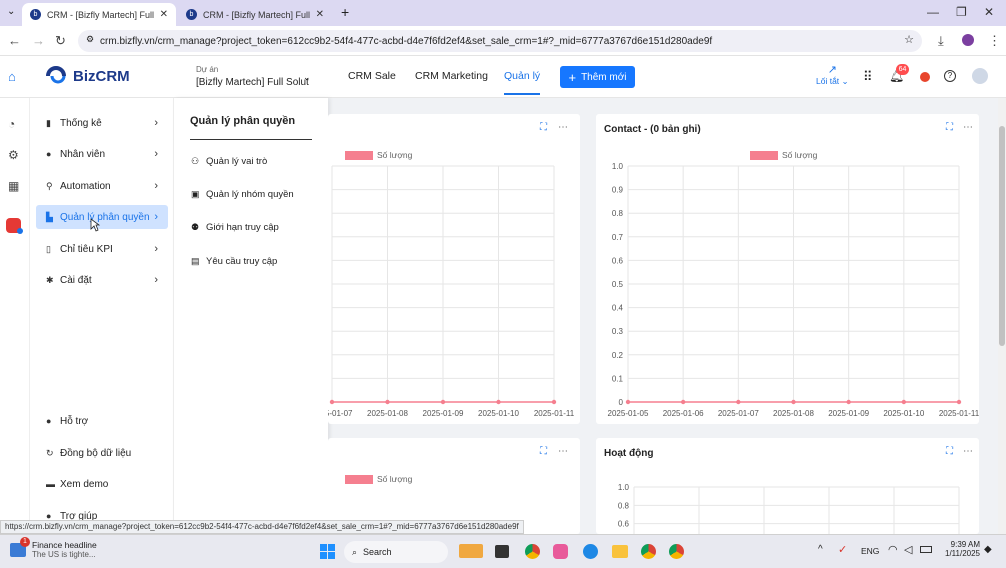 The width and height of the screenshot is (1006, 568). What do you see at coordinates (242, 227) in the screenshot?
I see `submenu-item-label: Giới hạn truy cập` at bounding box center [242, 227].